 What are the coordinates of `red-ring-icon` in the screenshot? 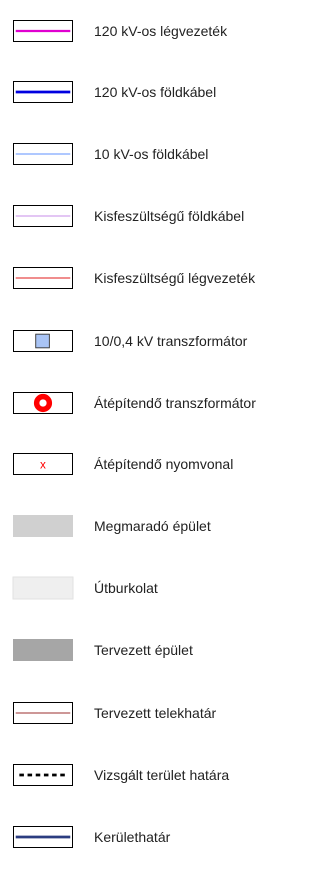 It's located at (43, 403).